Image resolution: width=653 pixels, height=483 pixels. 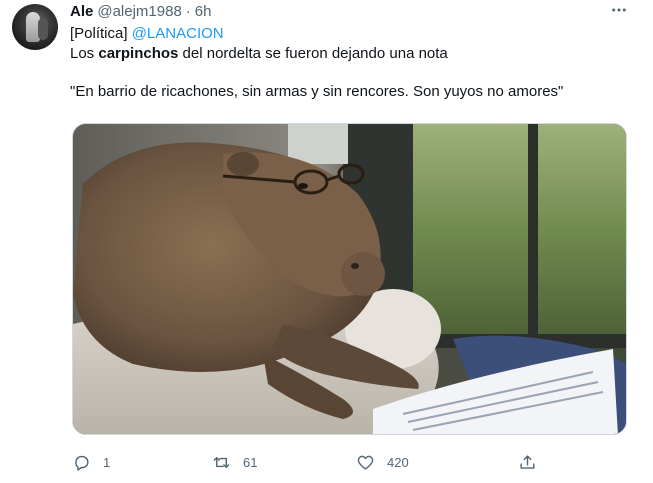 What do you see at coordinates (101, 33) in the screenshot?
I see `tweet-tag: [Política]` at bounding box center [101, 33].